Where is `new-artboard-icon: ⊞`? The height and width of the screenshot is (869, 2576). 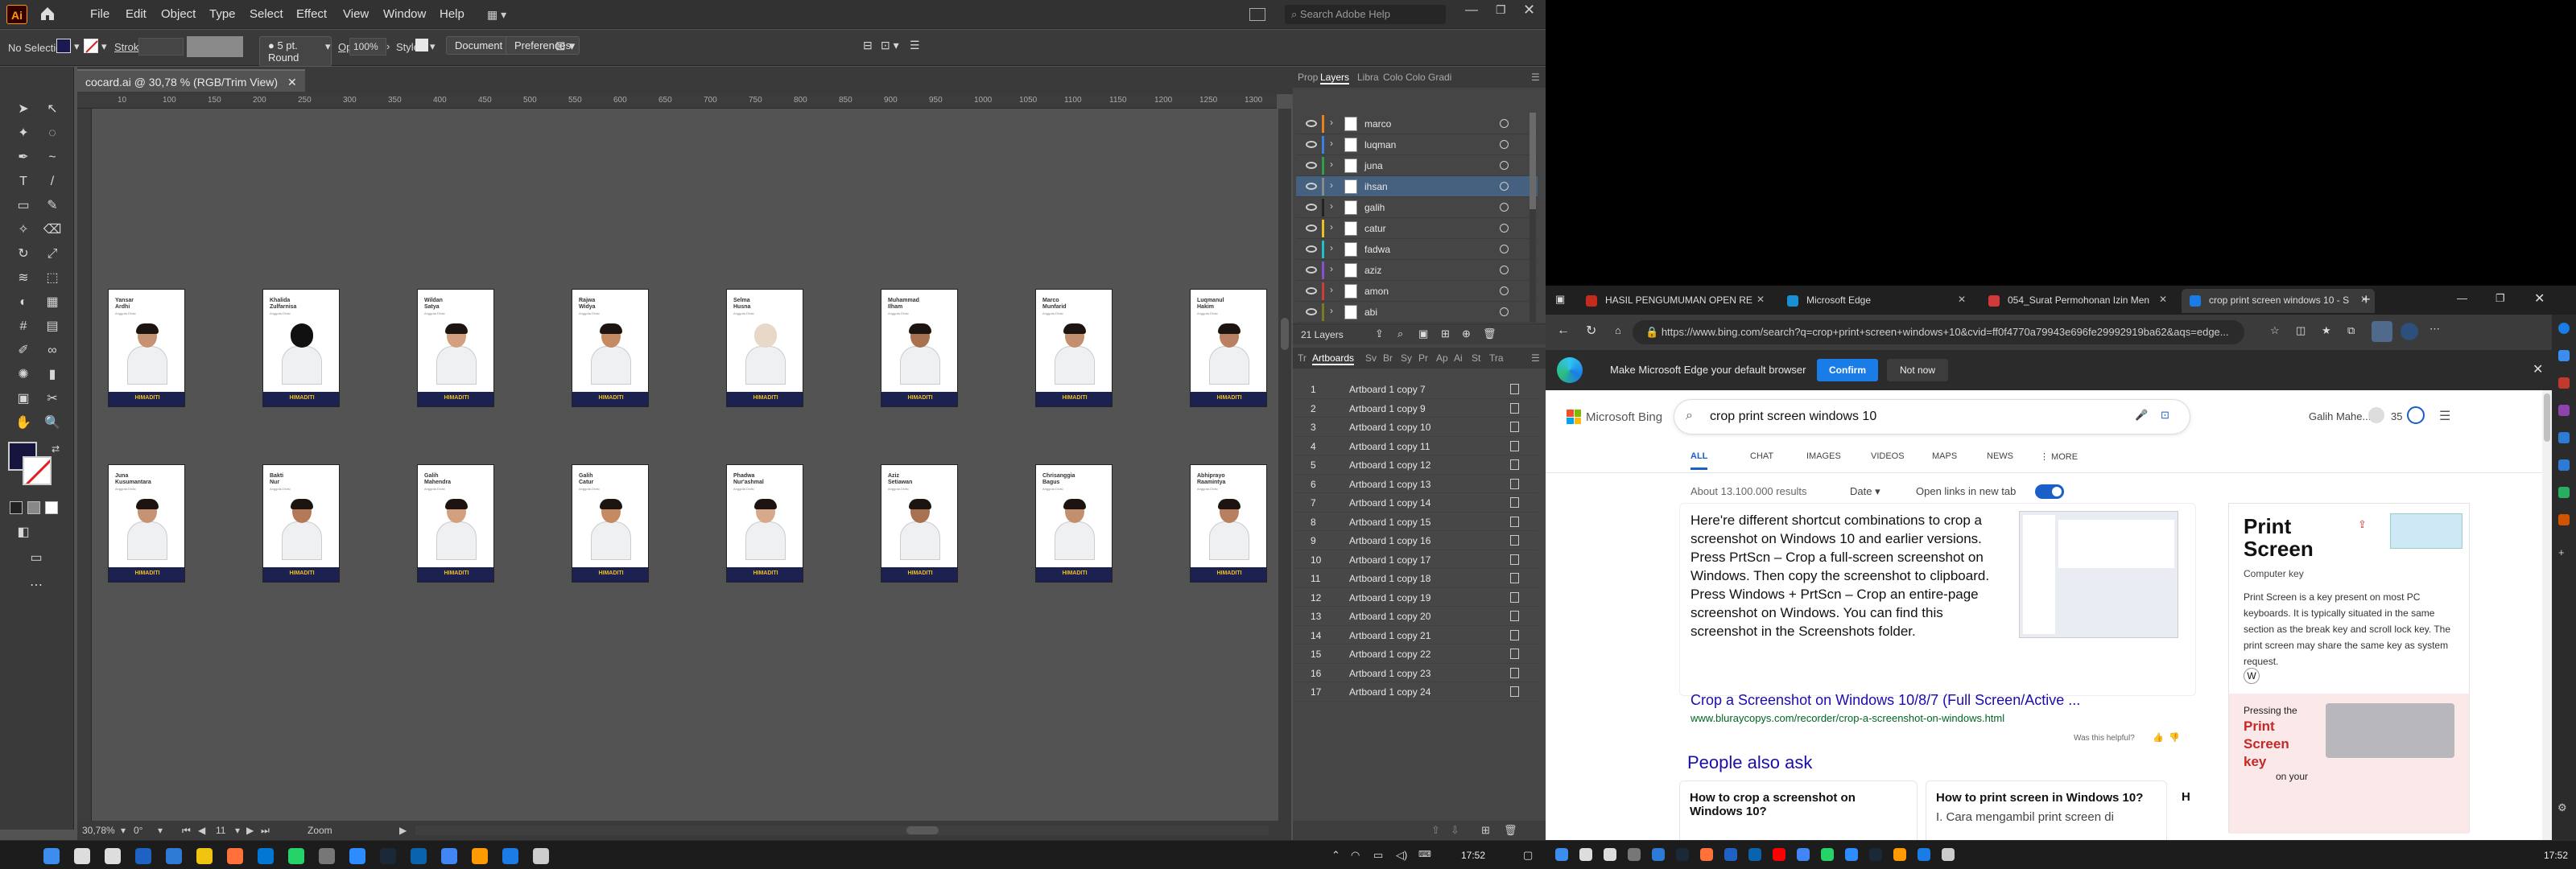
new-artboard-icon: ⊞ is located at coordinates (1485, 830).